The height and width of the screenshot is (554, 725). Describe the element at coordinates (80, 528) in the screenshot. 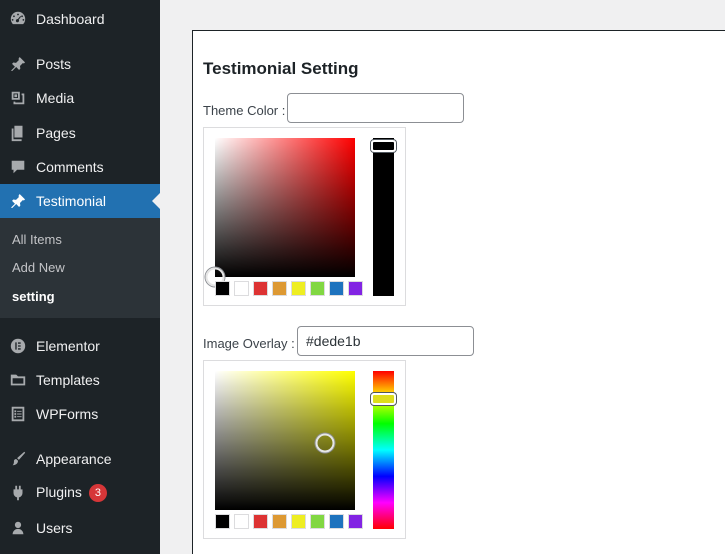

I see `menu-item-users: Users` at that location.